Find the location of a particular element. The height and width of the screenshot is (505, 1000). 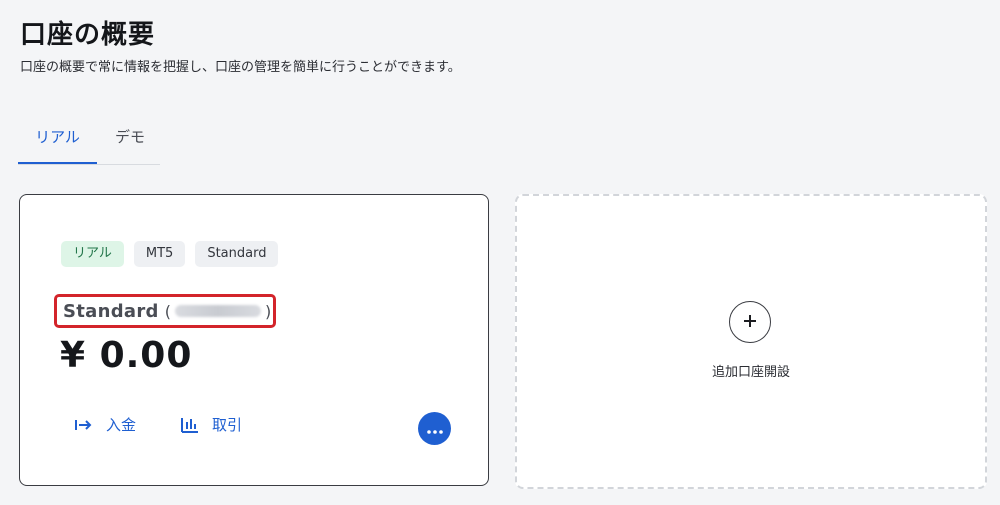

chart-bars-icon is located at coordinates (190, 425).